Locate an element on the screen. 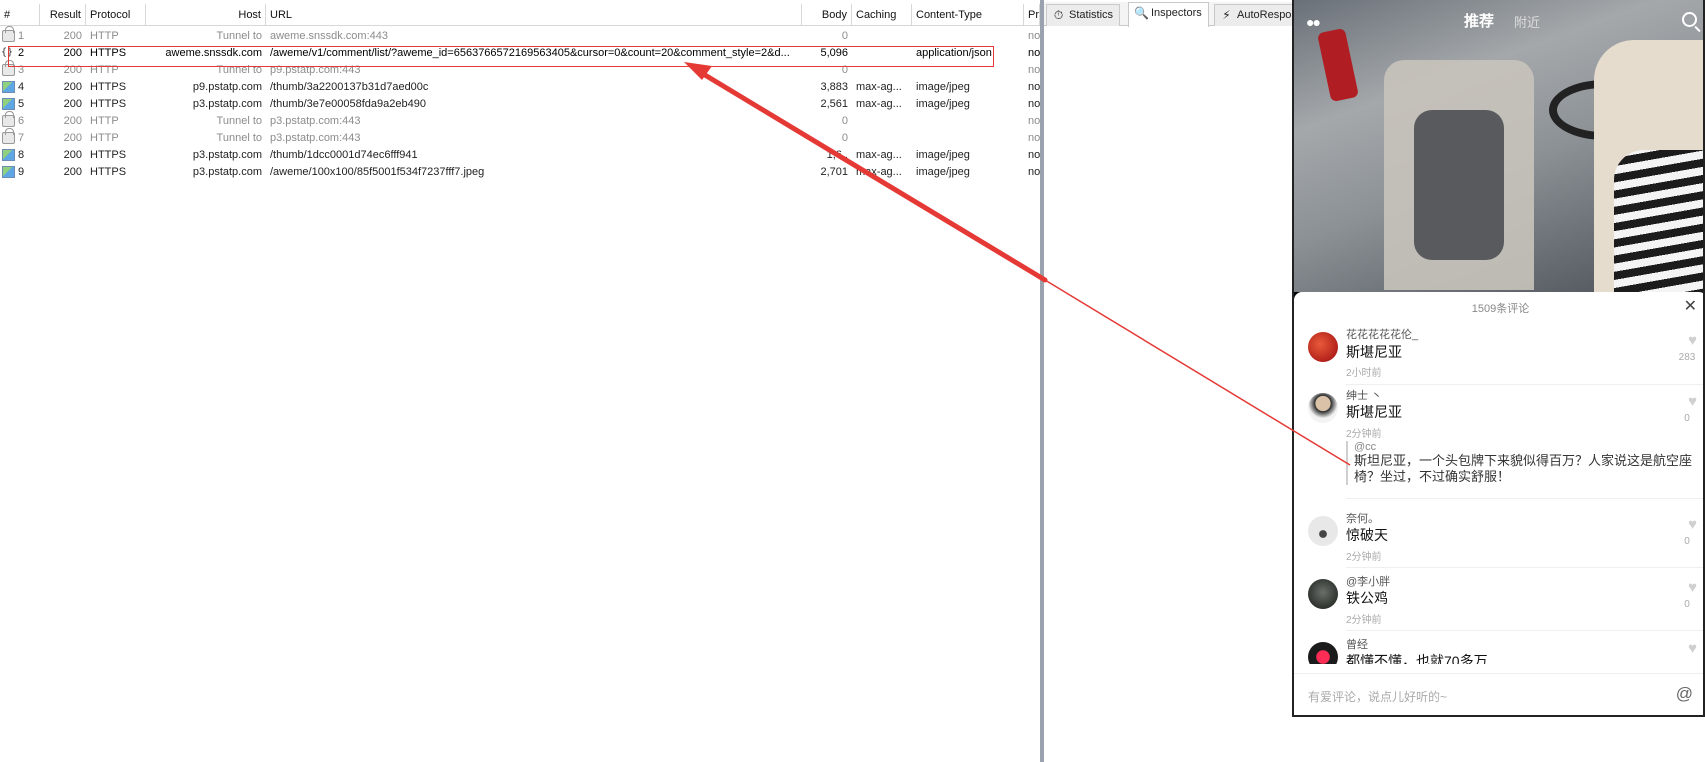 This screenshot has height=762, width=1705. cell-url: aweme.snssdk.com:443 is located at coordinates (329, 36).